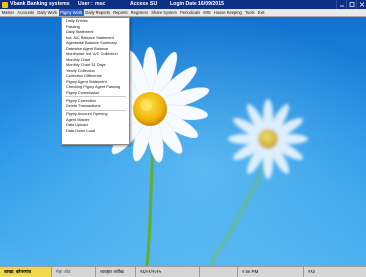  What do you see at coordinates (168, 272) in the screenshot?
I see `status-transaction-date: १६/०९/२०१५` at bounding box center [168, 272].